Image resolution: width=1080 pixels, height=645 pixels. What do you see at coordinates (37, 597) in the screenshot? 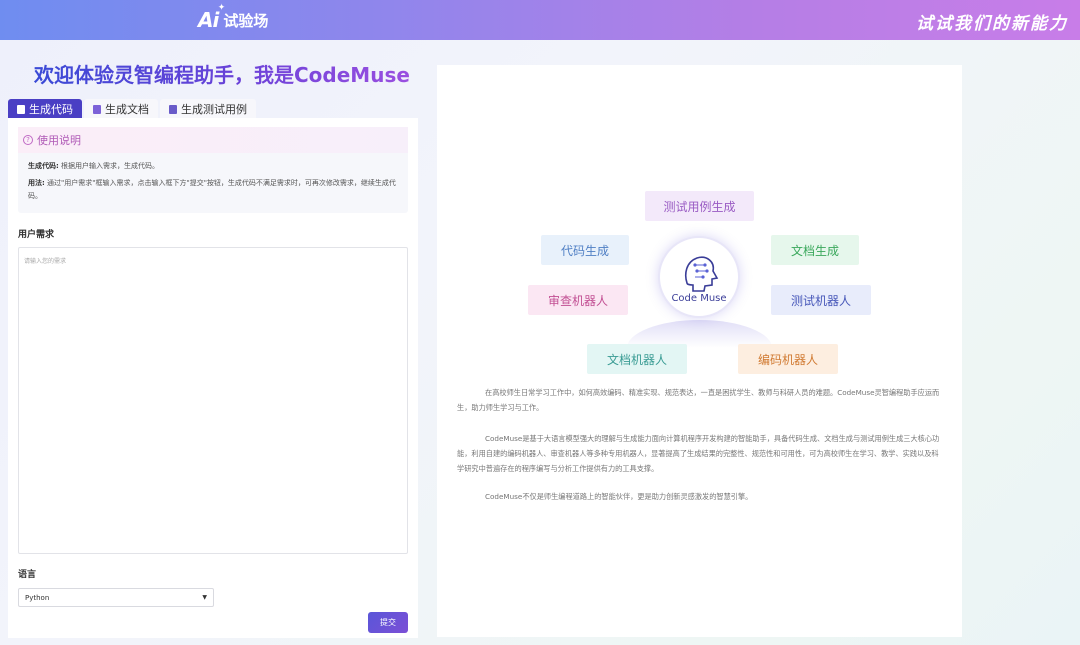
I see `language-value: Python` at bounding box center [37, 597].